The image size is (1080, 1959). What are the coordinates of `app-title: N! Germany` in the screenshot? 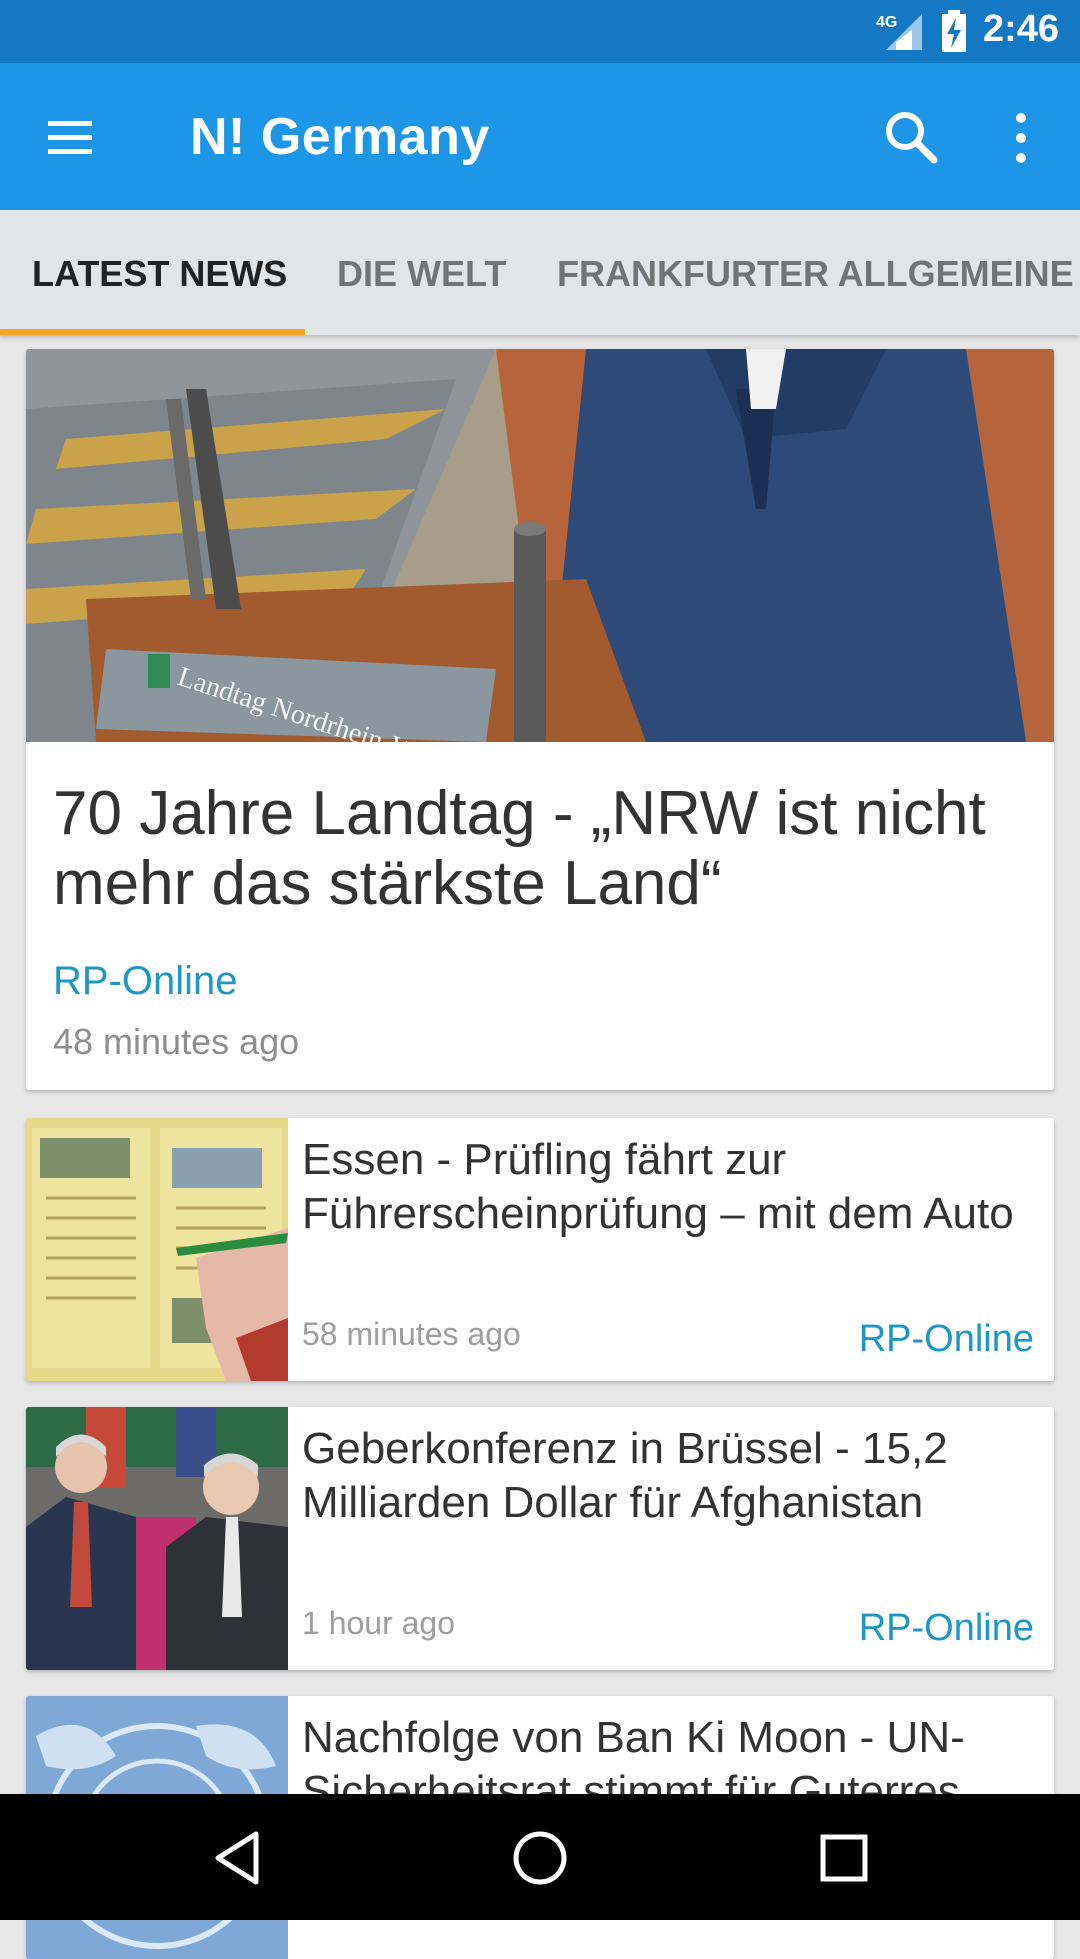 It's located at (340, 137).